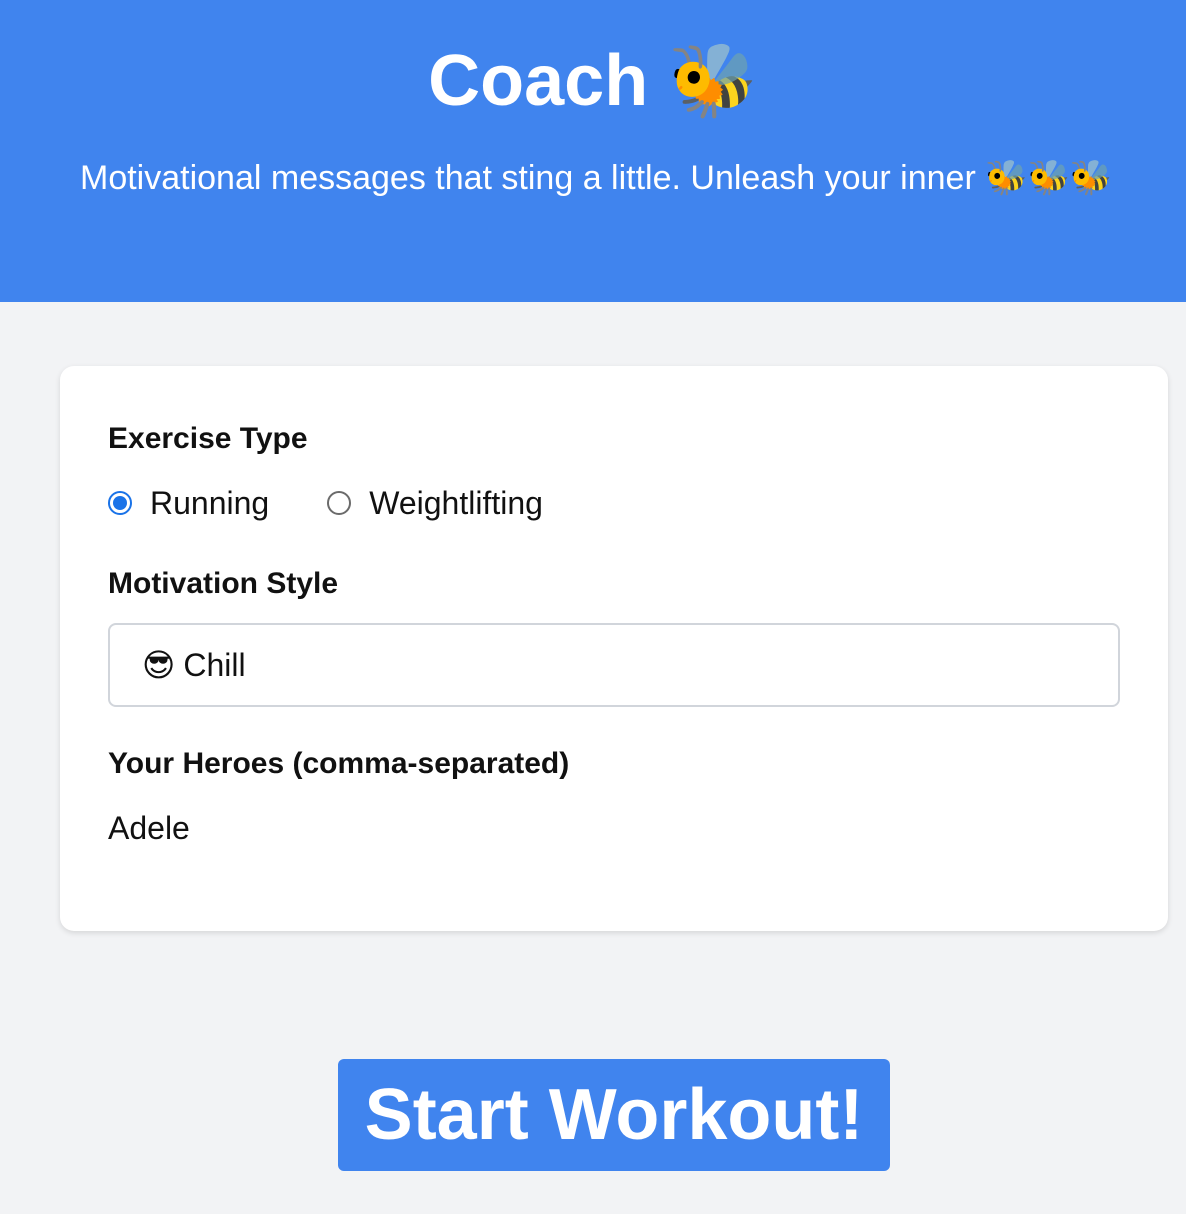 Image resolution: width=1186 pixels, height=1214 pixels. I want to click on radio-option-running: Running, so click(188, 503).